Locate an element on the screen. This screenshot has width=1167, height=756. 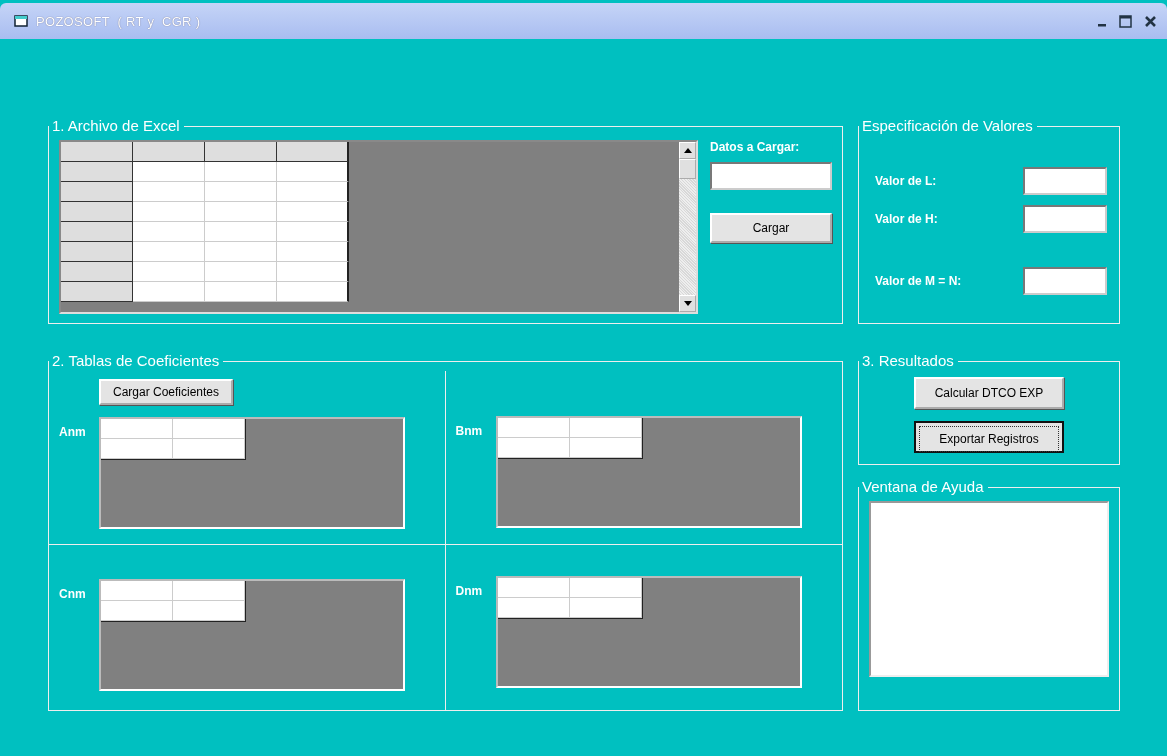
field-label: Valor de H: is located at coordinates (906, 219).